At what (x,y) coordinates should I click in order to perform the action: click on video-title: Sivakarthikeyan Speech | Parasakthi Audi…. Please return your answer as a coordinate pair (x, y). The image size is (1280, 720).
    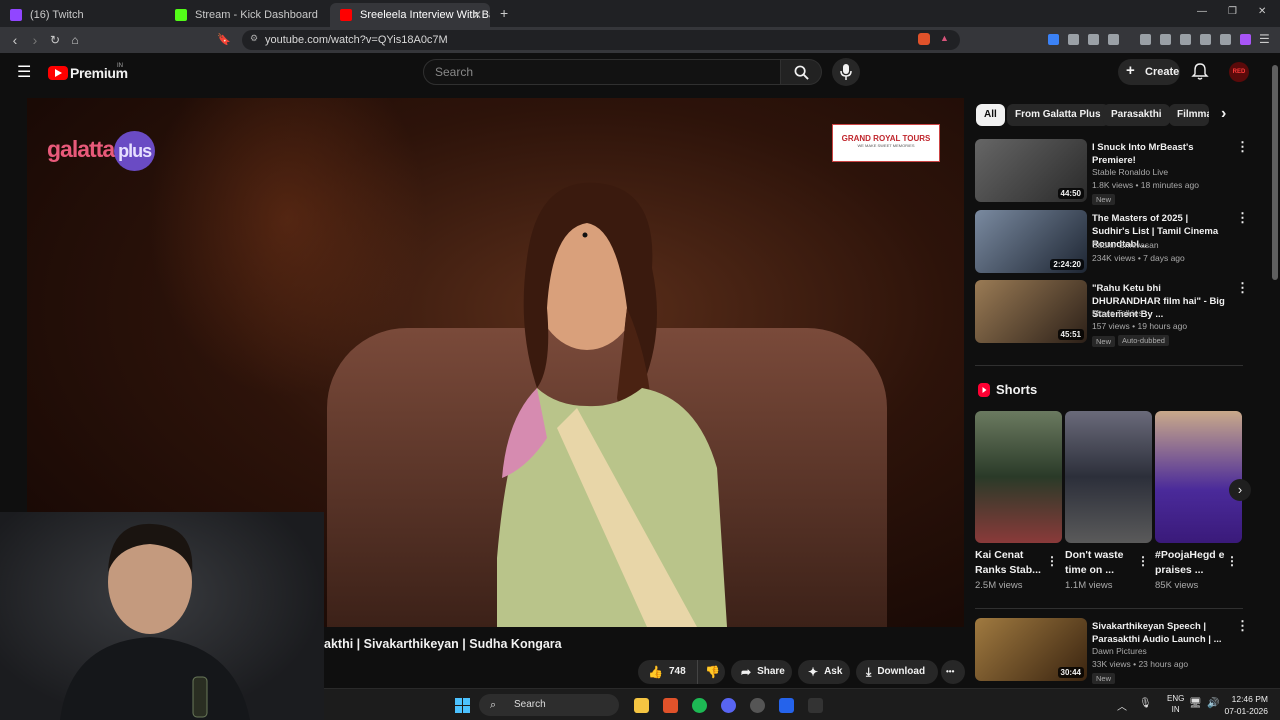
    Looking at the image, I should click on (1159, 633).